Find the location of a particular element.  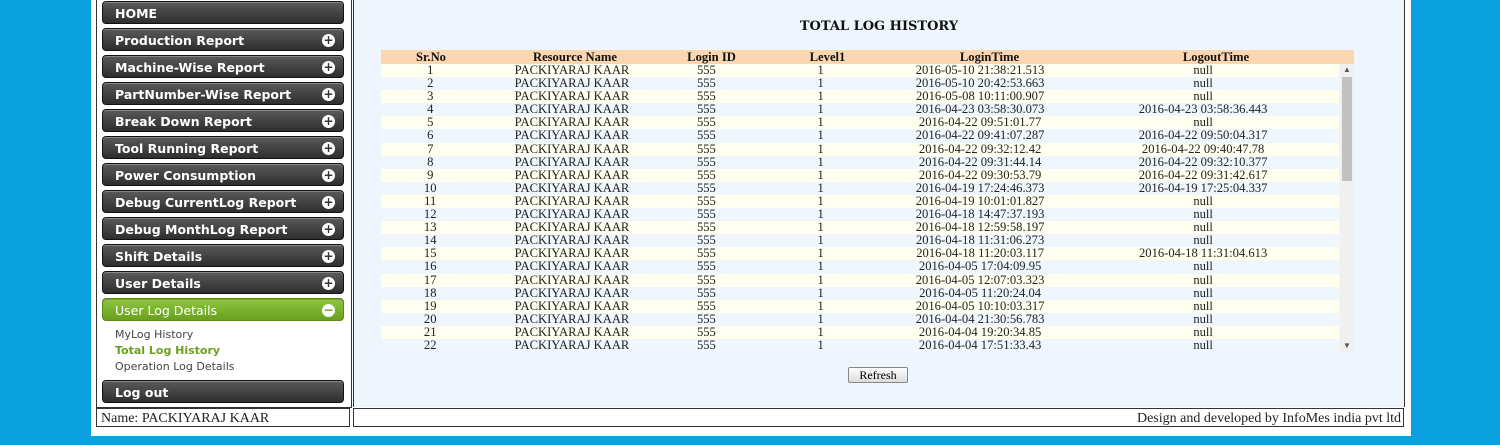

table-cell: 2016-04-04 21:30:56.783 is located at coordinates (980, 318).